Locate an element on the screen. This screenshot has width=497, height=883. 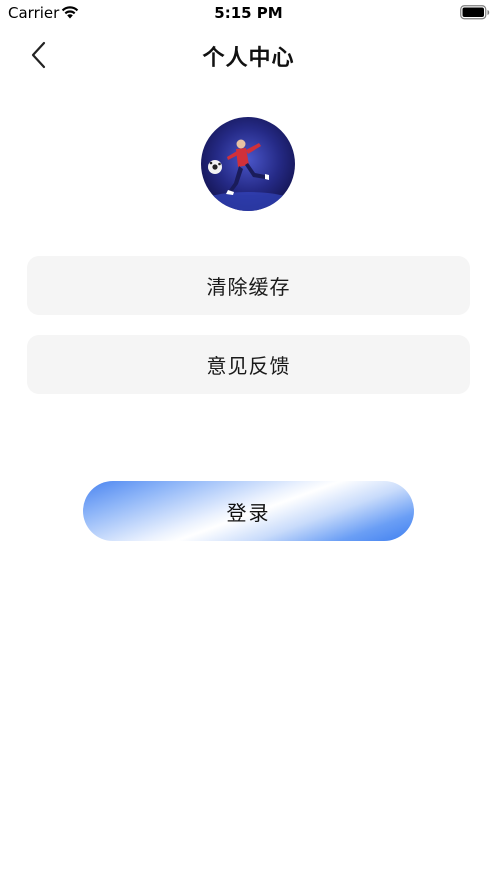
feedback-label: 意见反馈 is located at coordinates (248, 366).